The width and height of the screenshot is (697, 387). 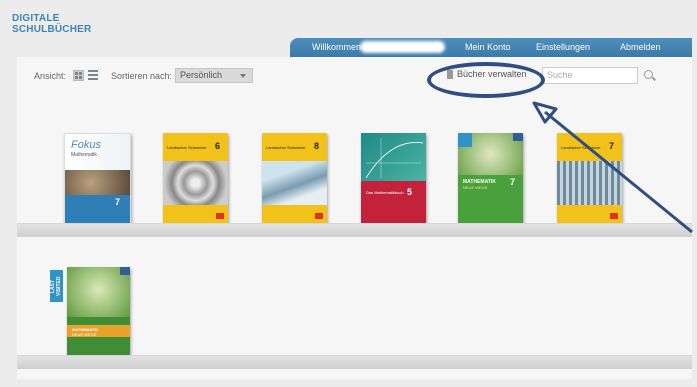 What do you see at coordinates (648, 74) in the screenshot?
I see `search-icon` at bounding box center [648, 74].